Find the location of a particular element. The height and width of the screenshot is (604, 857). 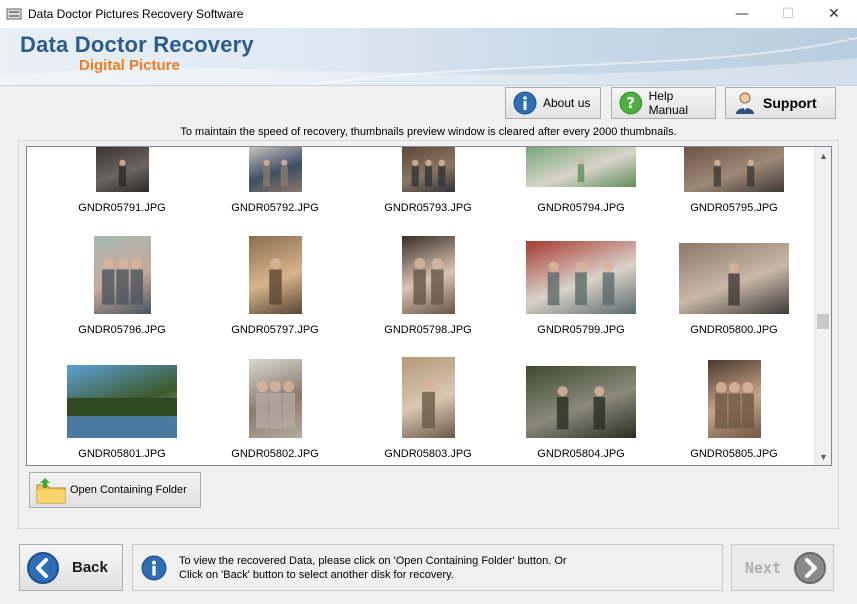

about-us-label: About us is located at coordinates (567, 103).